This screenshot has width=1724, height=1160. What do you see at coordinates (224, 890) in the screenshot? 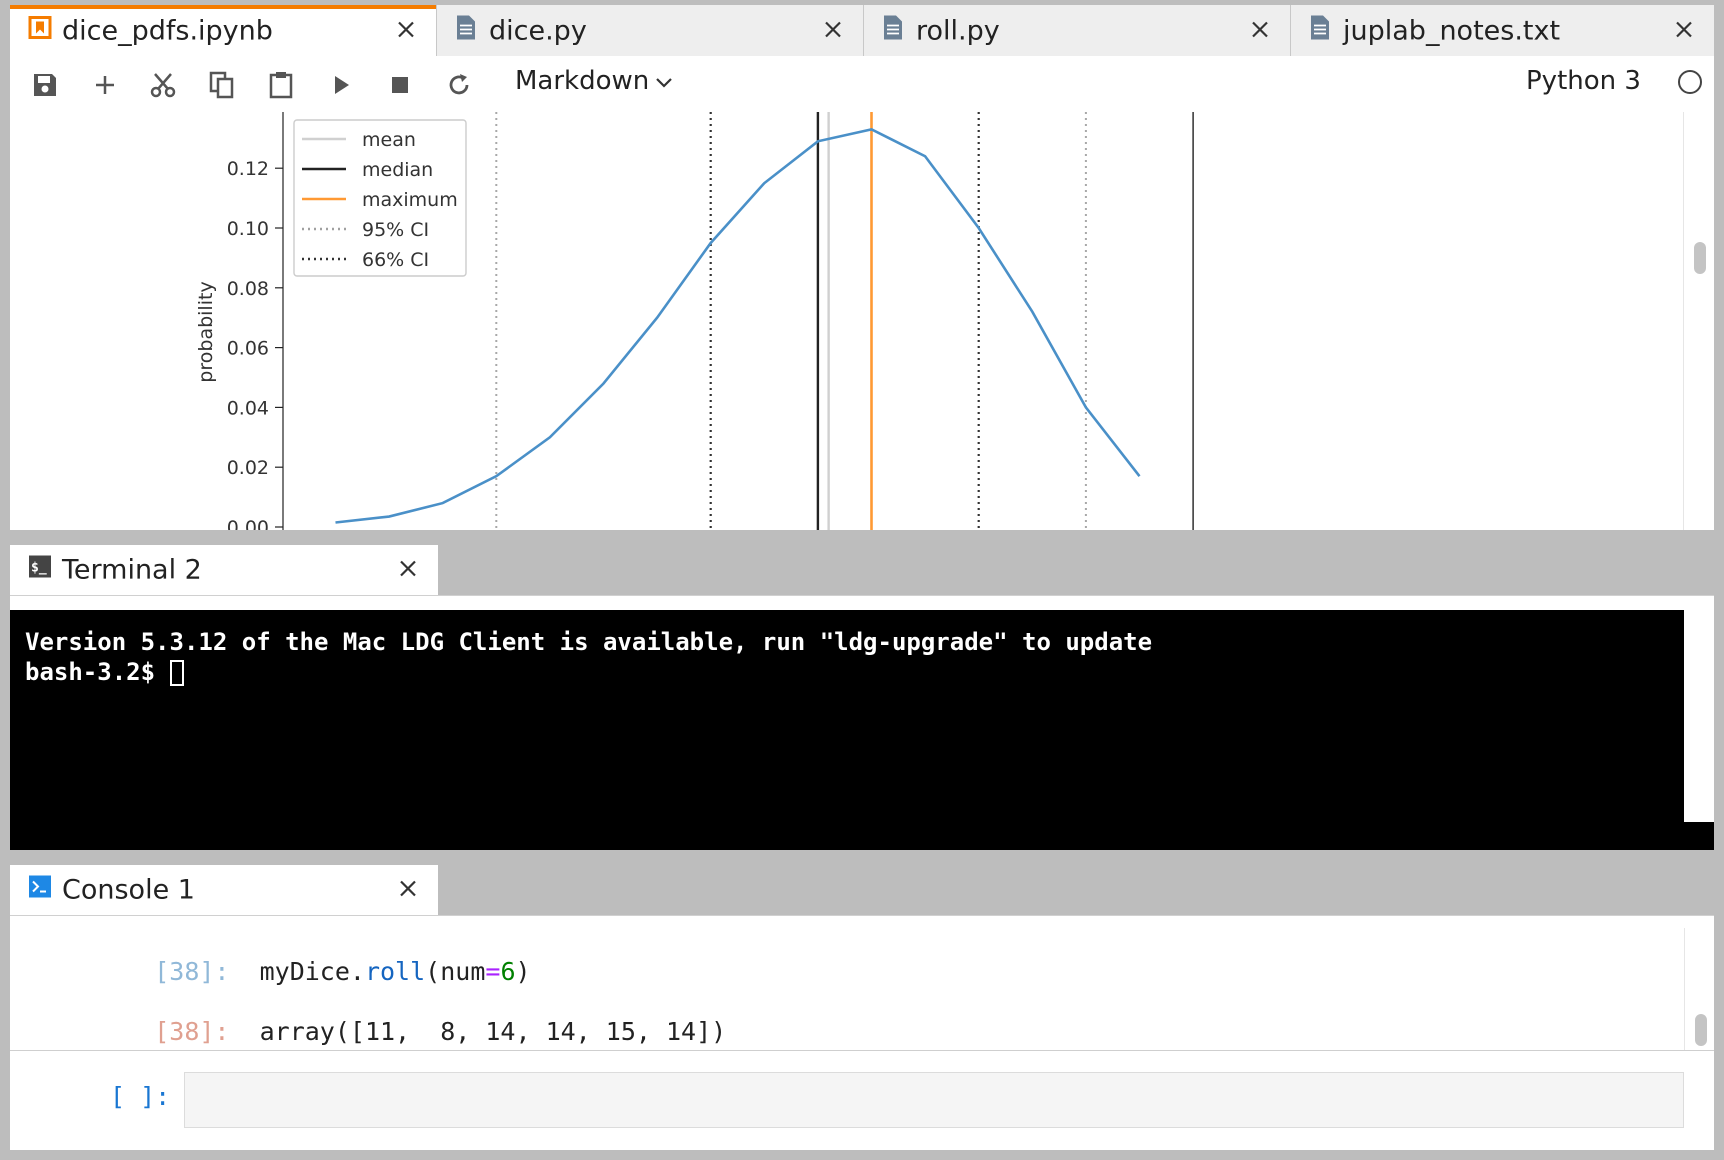
I see `tab-console-1: Console 1` at bounding box center [224, 890].